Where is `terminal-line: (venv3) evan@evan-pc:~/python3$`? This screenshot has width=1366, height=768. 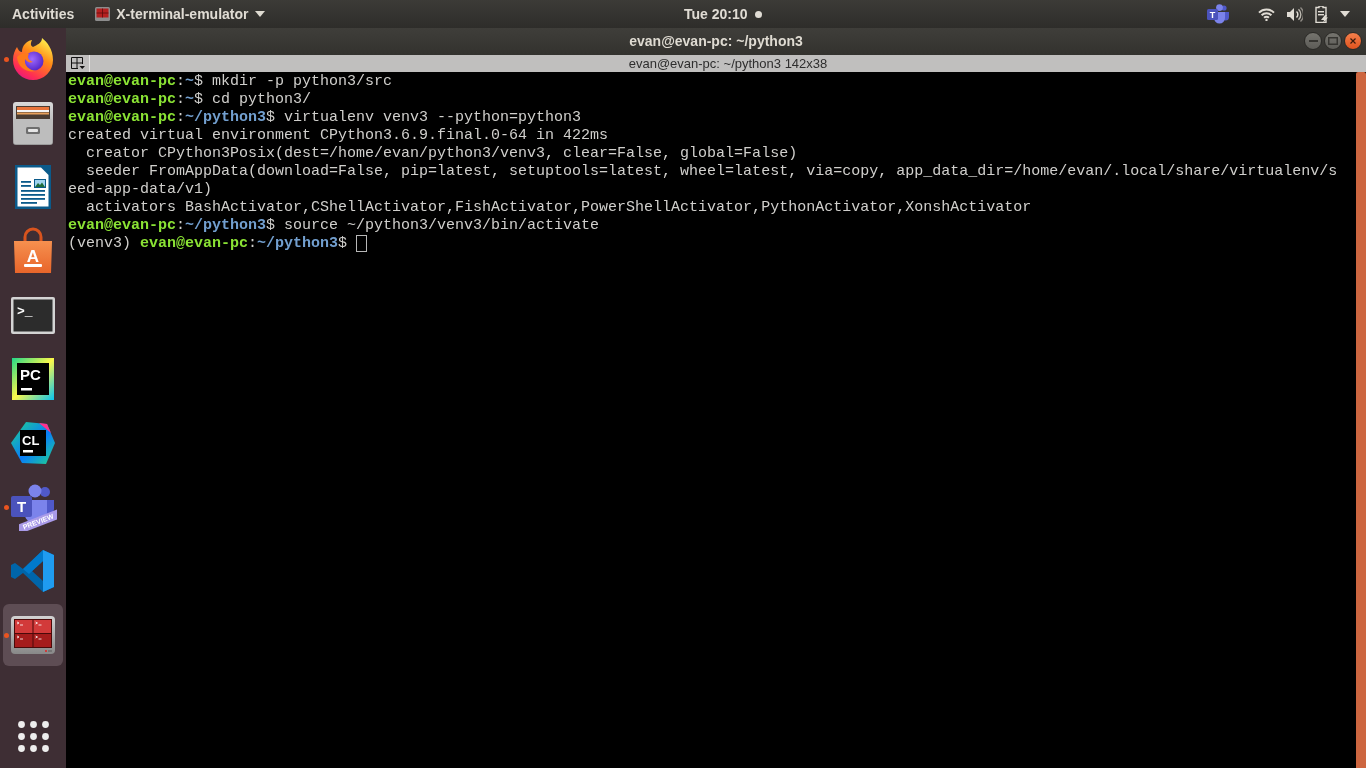
terminal-line: (venv3) evan@evan-pc:~/python3$ is located at coordinates (208, 244).